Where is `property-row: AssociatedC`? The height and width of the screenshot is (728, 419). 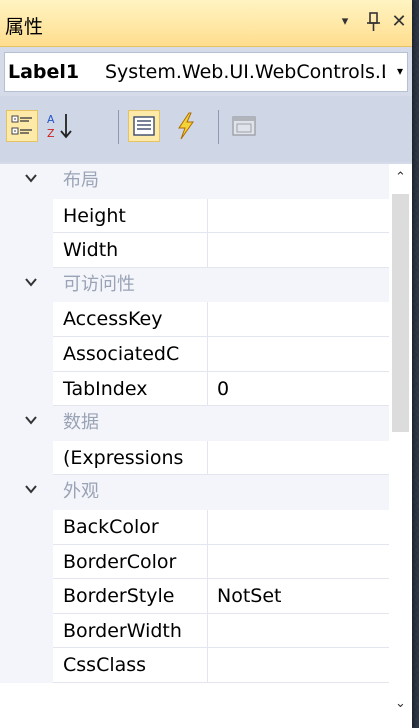
property-row: AssociatedC is located at coordinates (194, 354).